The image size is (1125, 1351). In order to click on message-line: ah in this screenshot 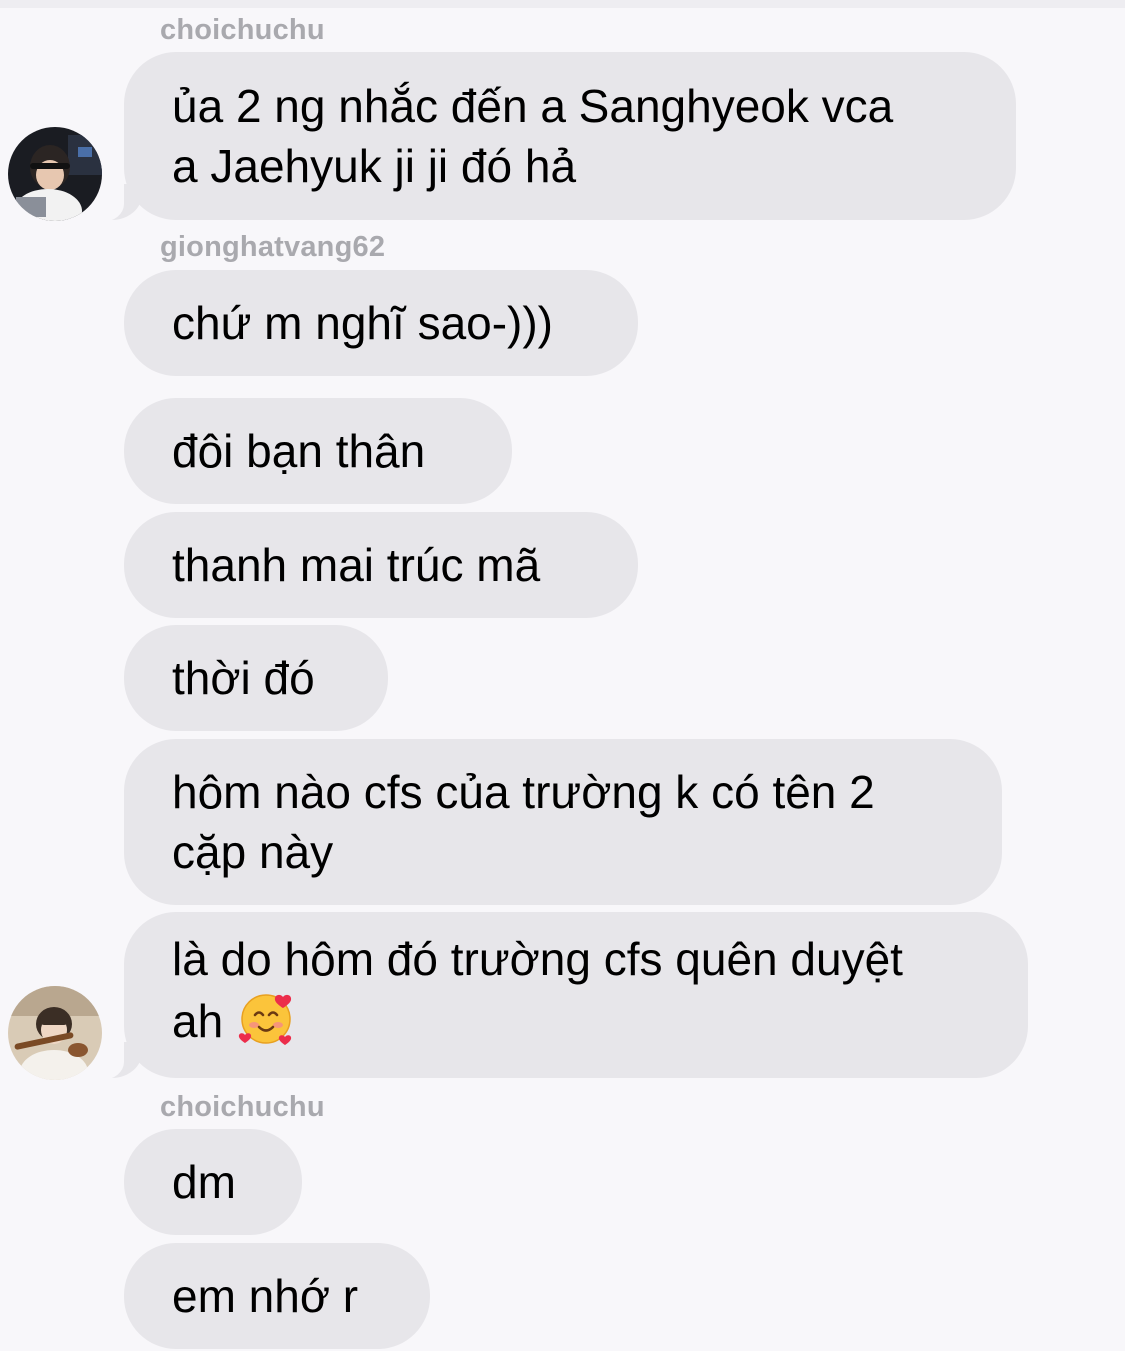, I will do `click(198, 1021)`.